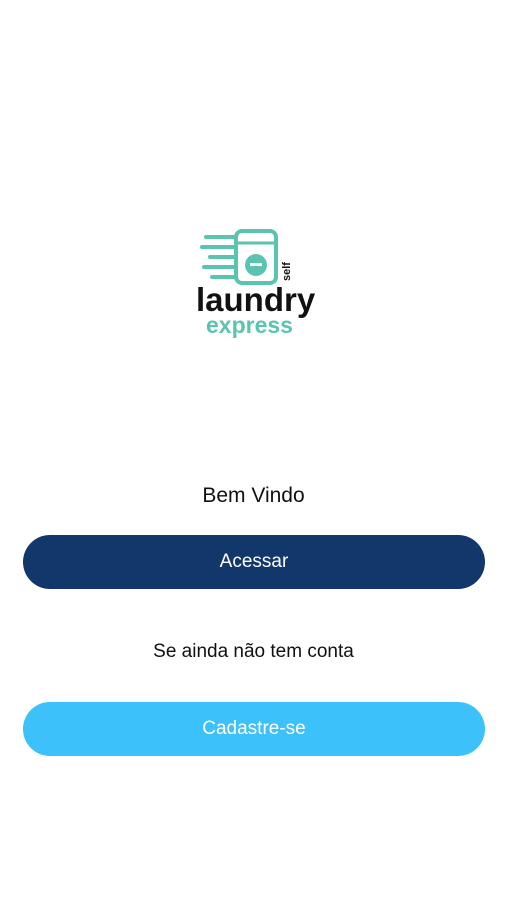 The image size is (507, 900). I want to click on logo-self-text: self, so click(287, 271).